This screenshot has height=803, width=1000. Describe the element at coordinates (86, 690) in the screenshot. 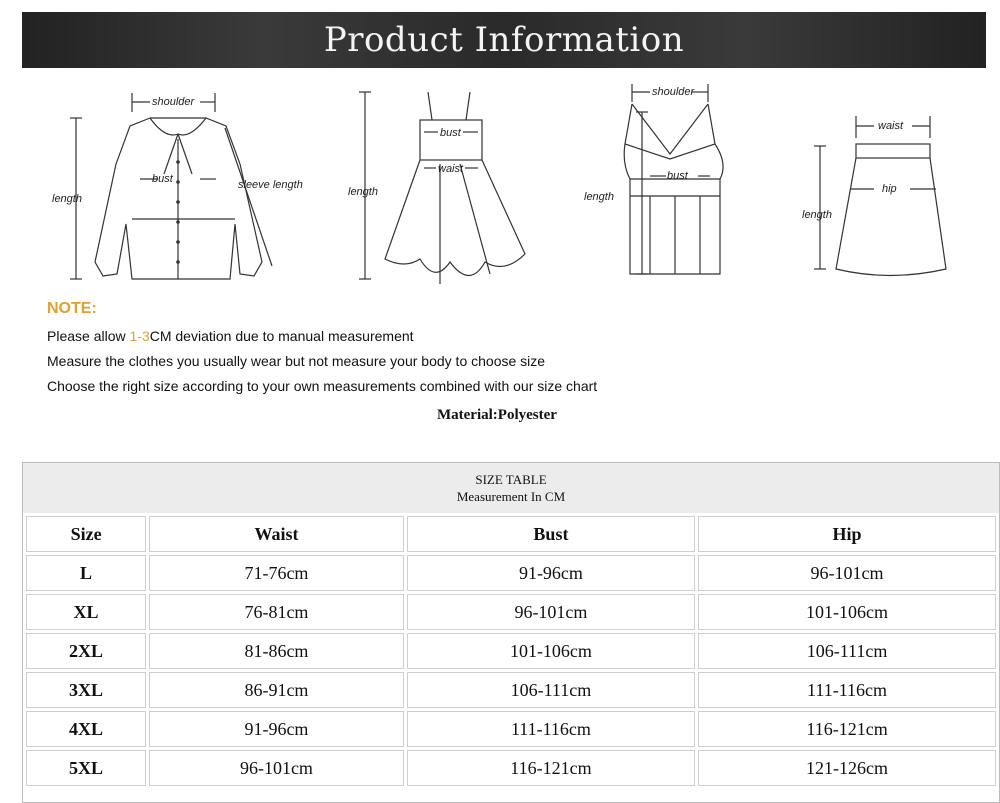

I see `size-cell: 3XL` at that location.